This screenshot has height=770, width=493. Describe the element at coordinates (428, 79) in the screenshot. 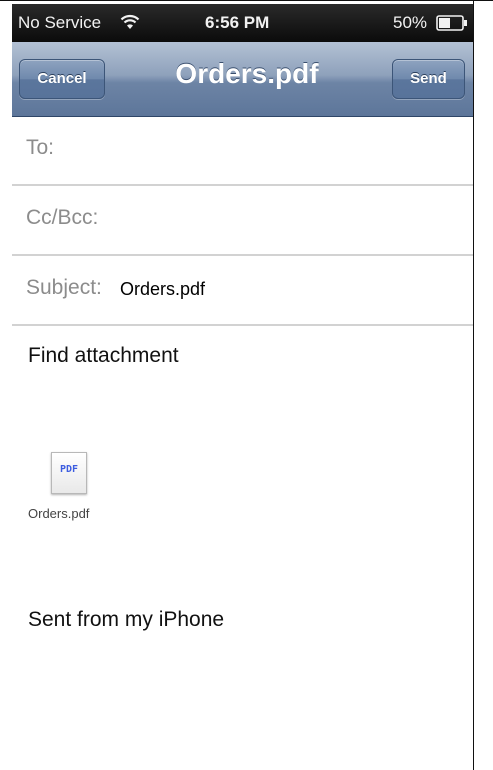

I see `send-button: Send` at that location.